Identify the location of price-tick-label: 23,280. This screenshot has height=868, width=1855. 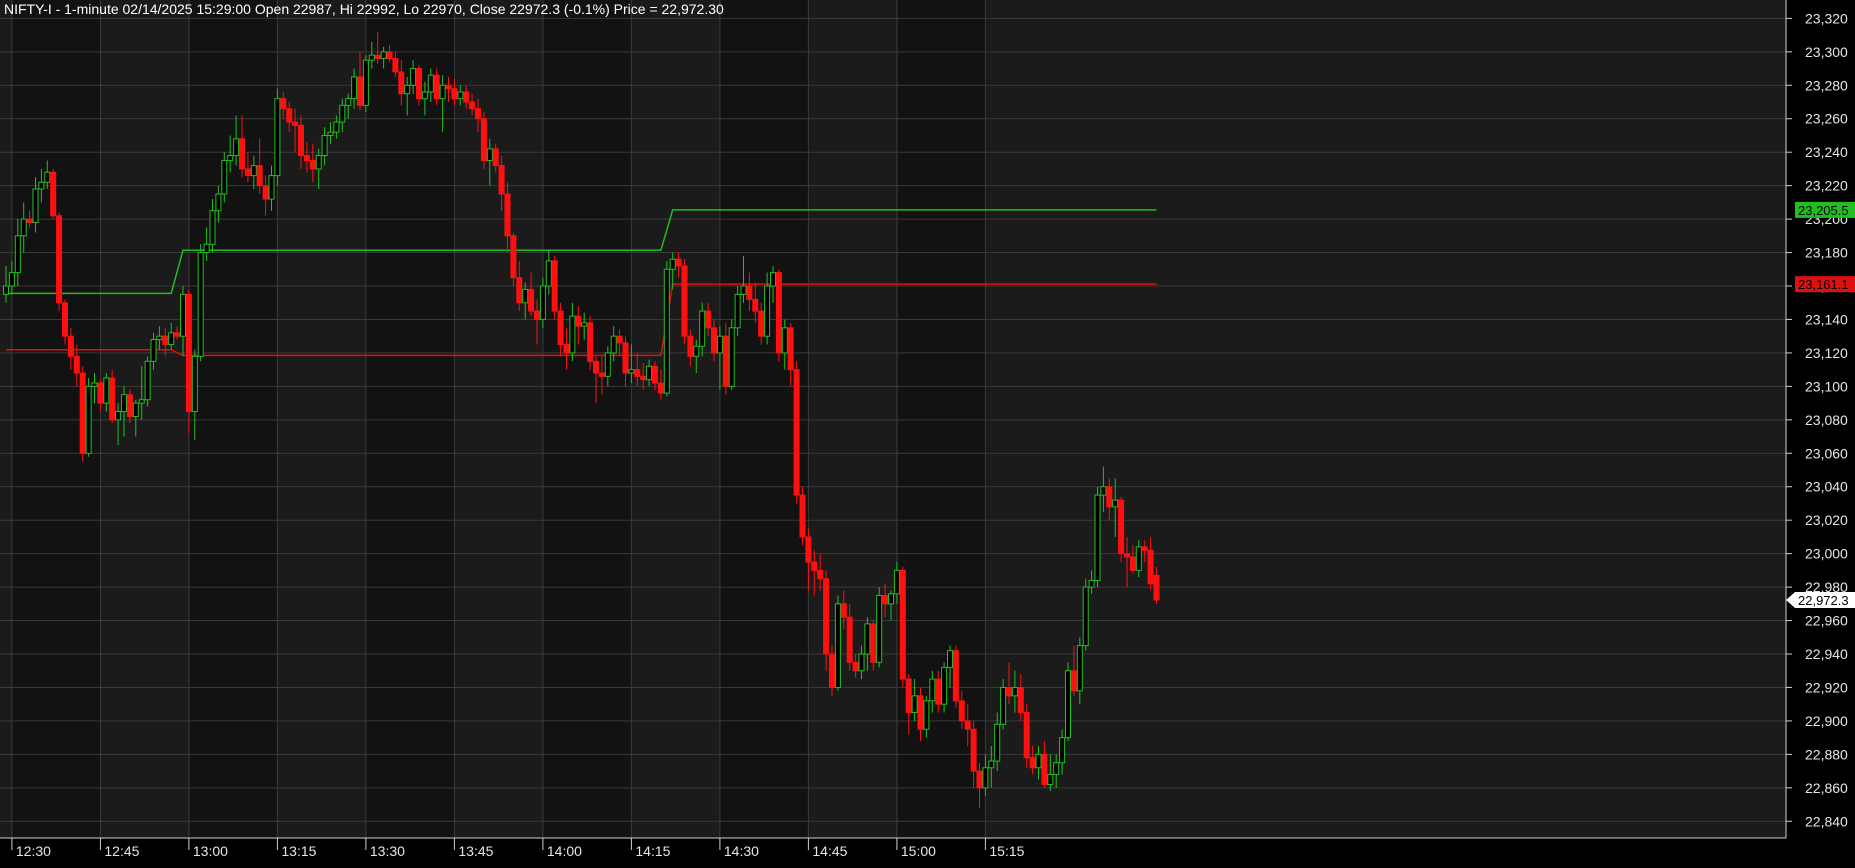
(1826, 85).